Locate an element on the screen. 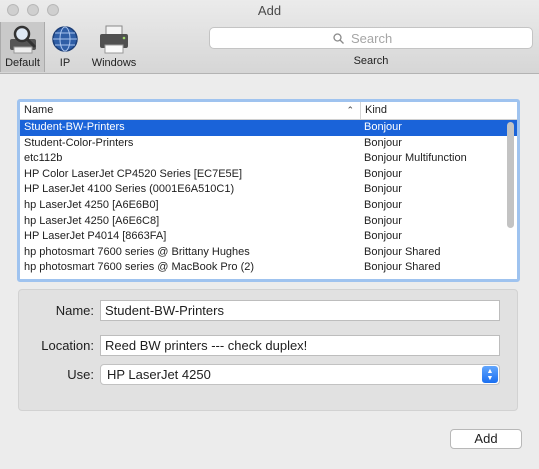  search-input is located at coordinates (379, 38).